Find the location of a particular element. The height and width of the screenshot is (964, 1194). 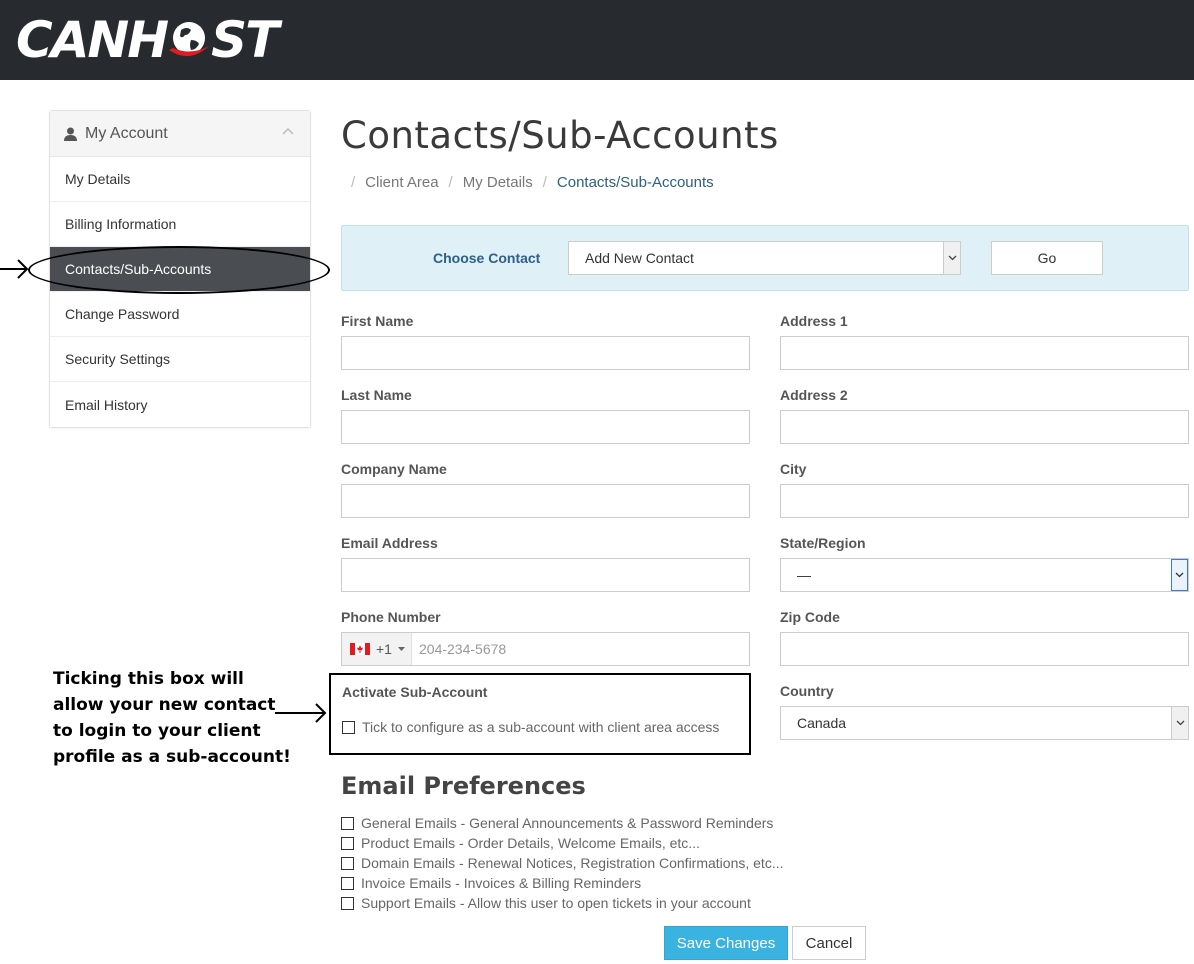

sidebar-item-change-password: Change Password is located at coordinates (180, 314).